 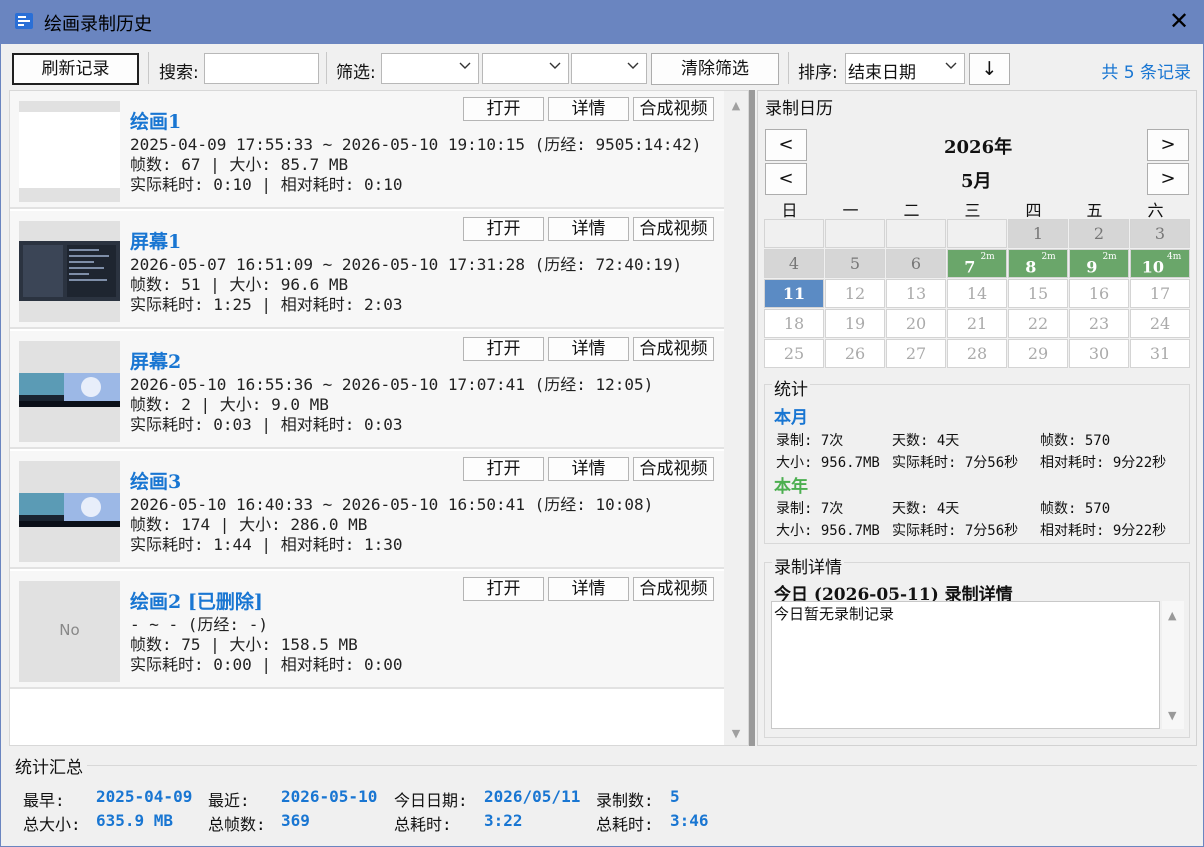 What do you see at coordinates (1099, 263) in the screenshot?
I see `calendar-day-recorded: 9 2m` at bounding box center [1099, 263].